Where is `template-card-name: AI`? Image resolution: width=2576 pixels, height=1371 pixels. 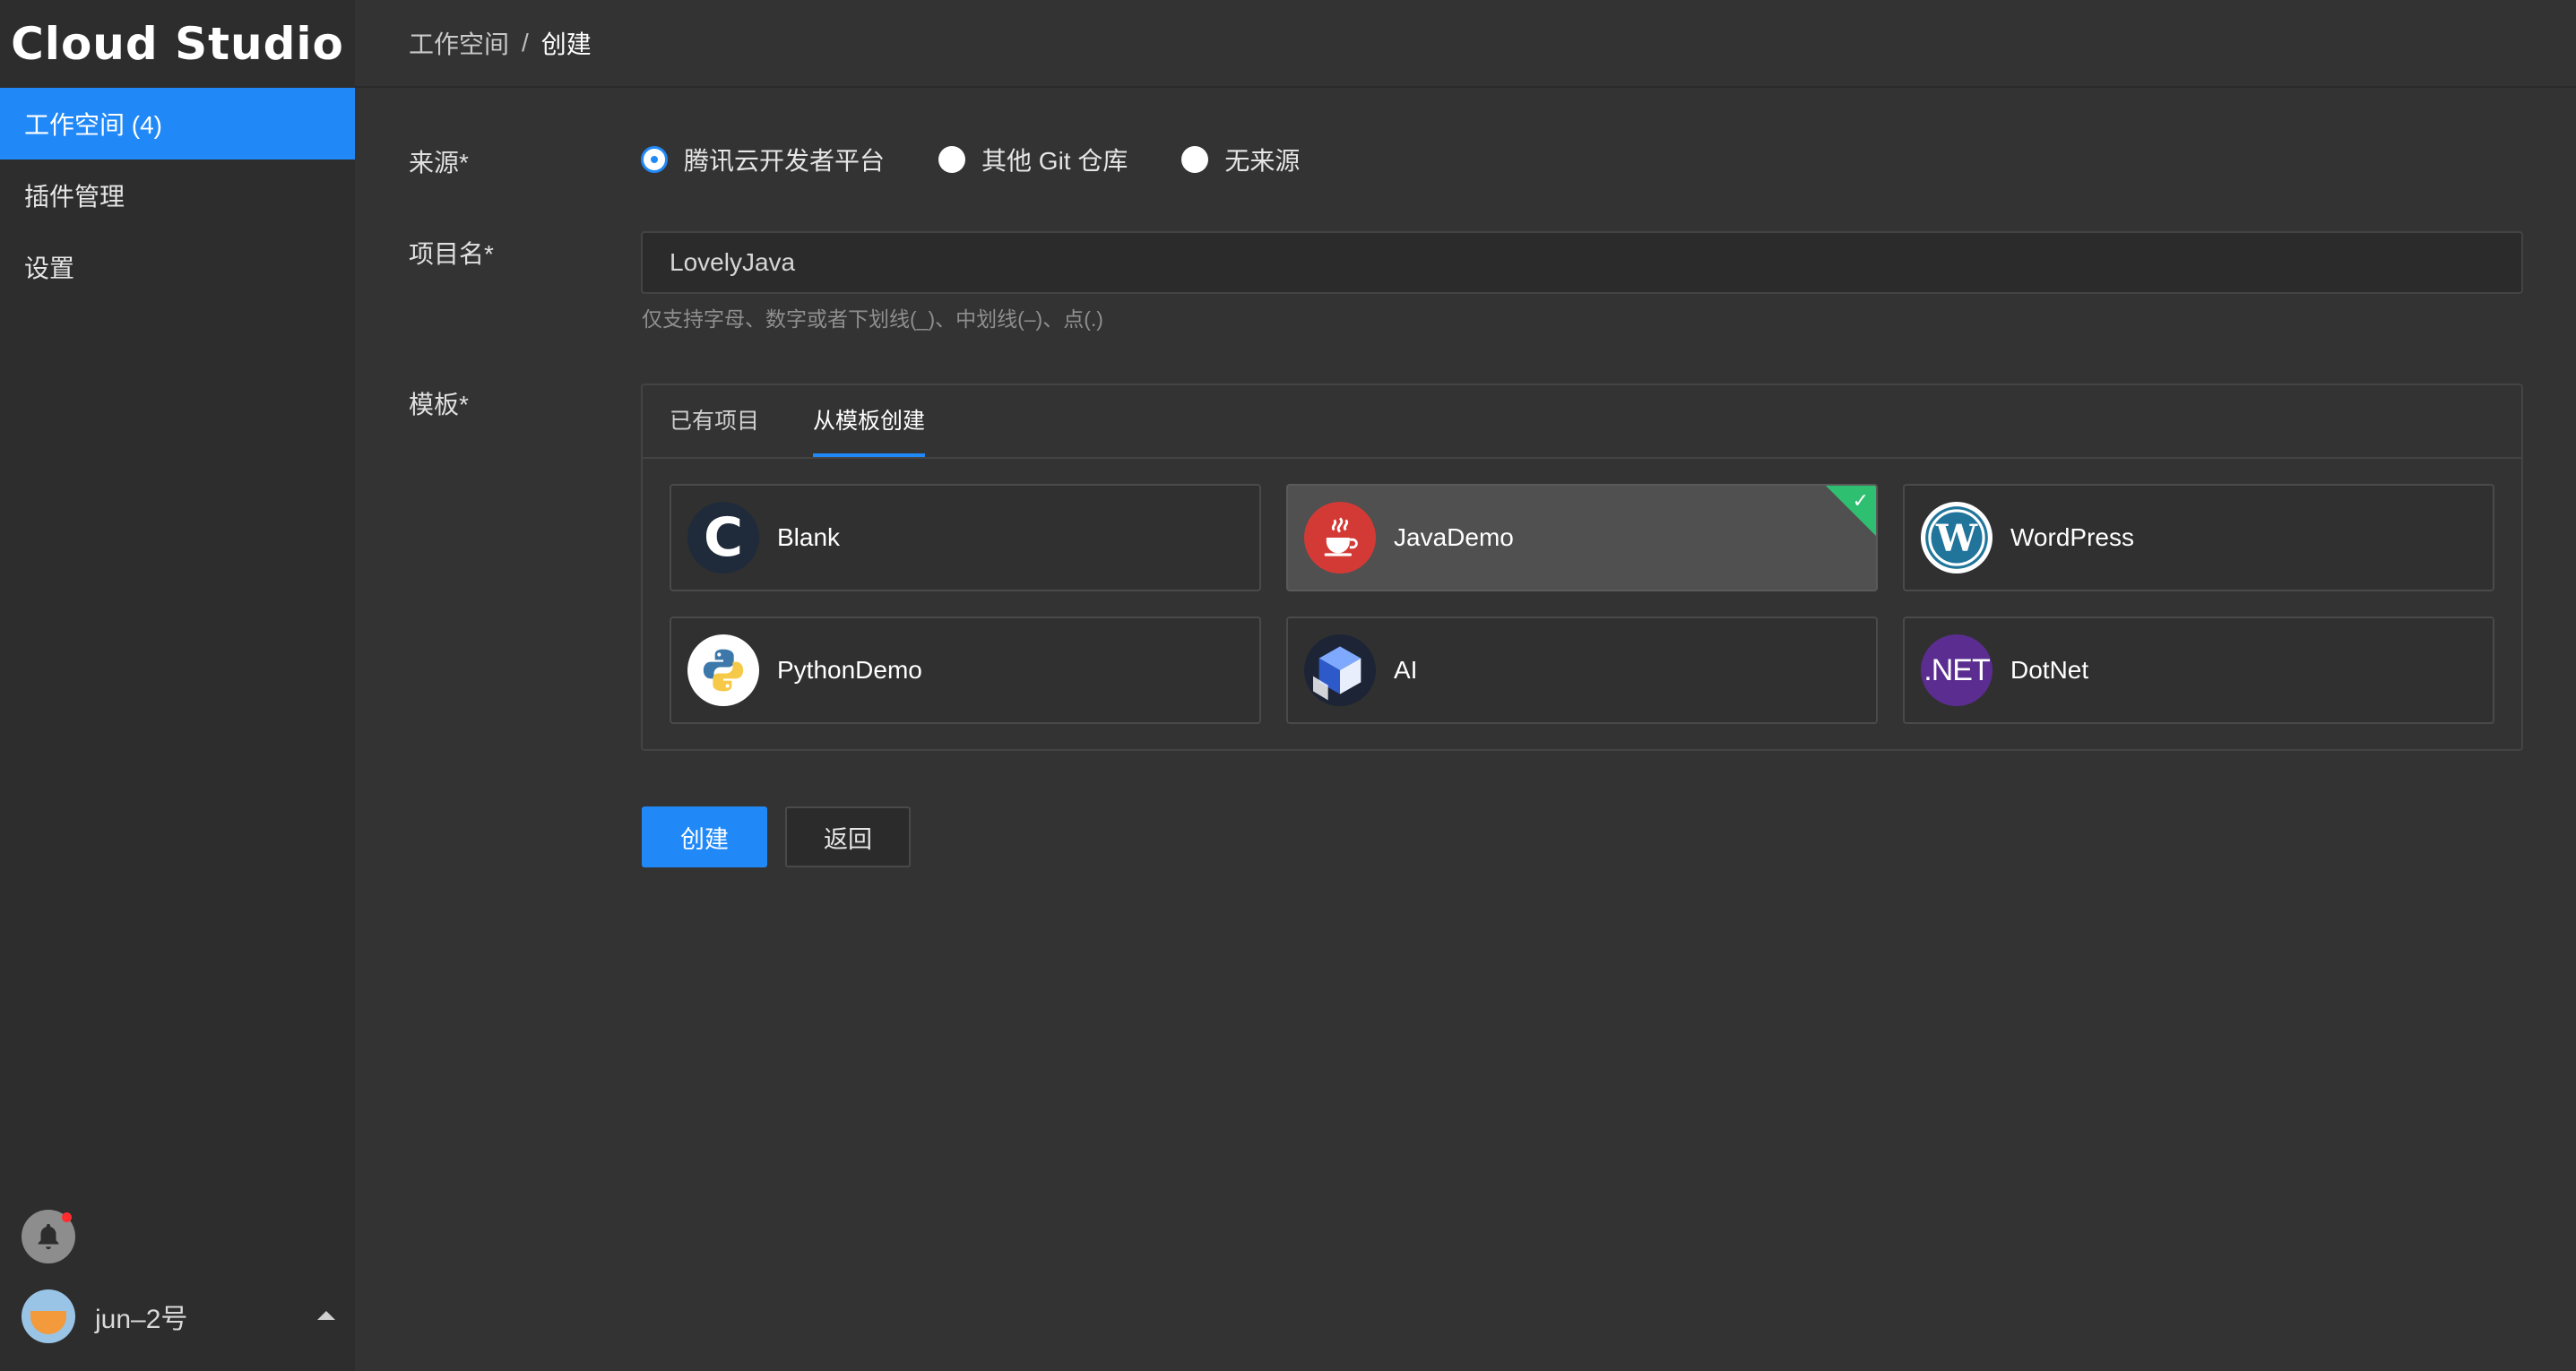 template-card-name: AI is located at coordinates (1406, 670).